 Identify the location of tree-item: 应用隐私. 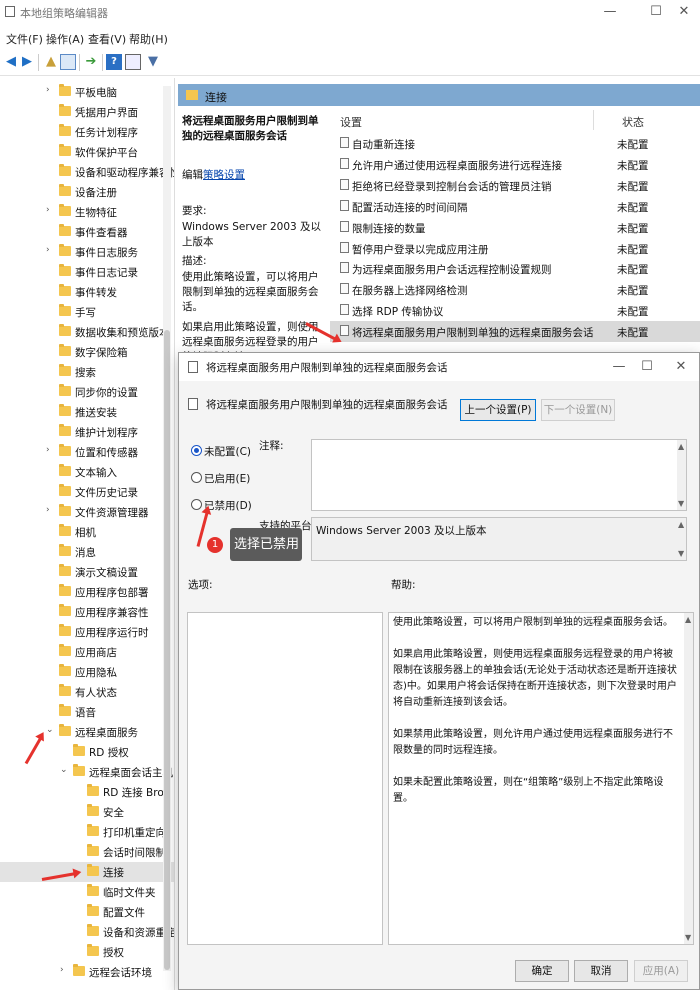
(87, 672).